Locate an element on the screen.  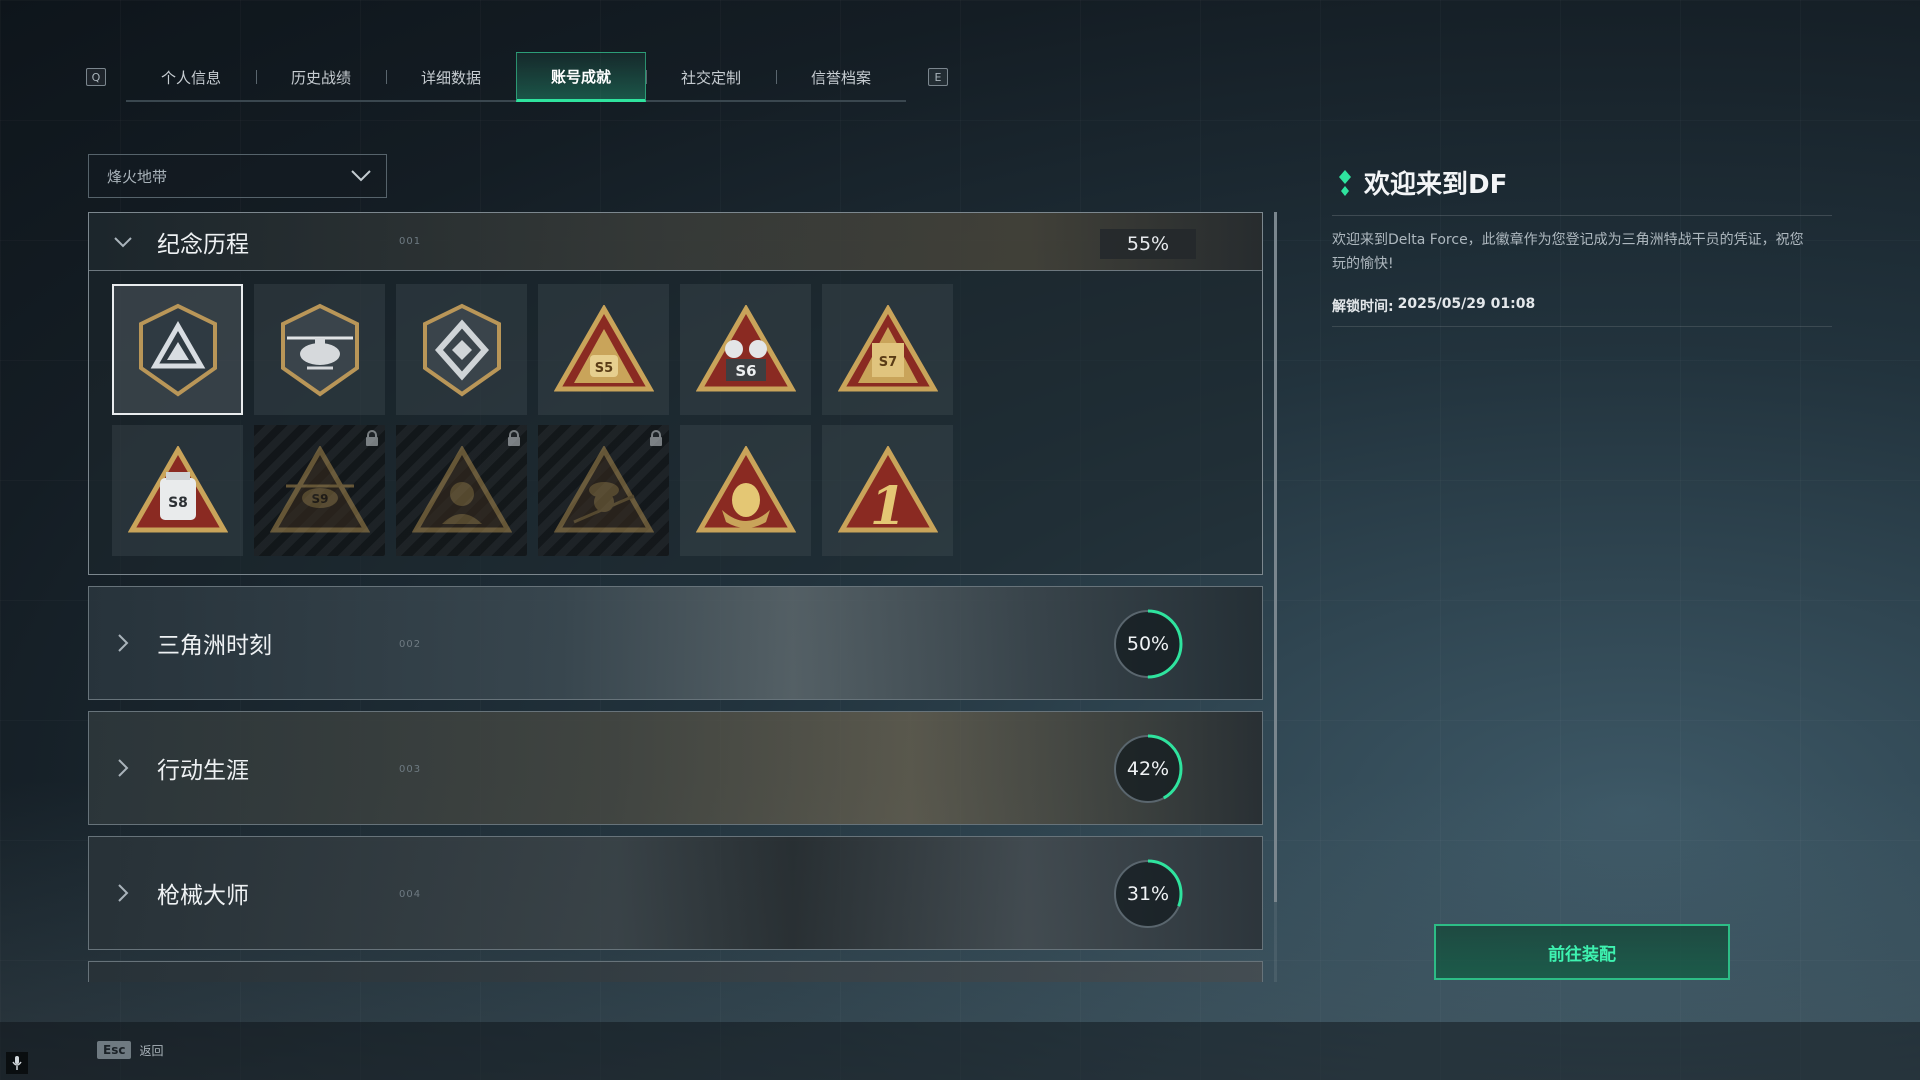
badge-item: S8 is located at coordinates (177, 490).